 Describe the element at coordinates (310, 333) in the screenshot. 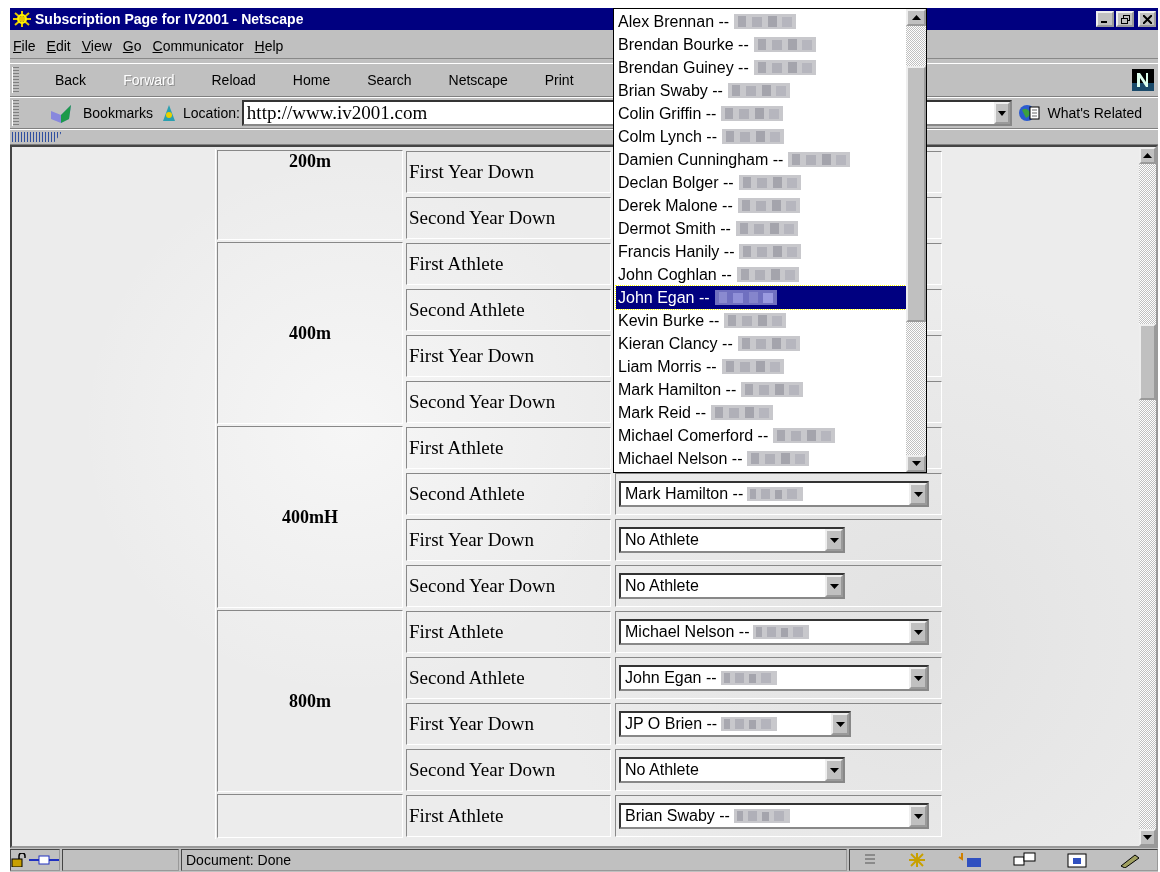

I see `event-cell: 400m` at that location.